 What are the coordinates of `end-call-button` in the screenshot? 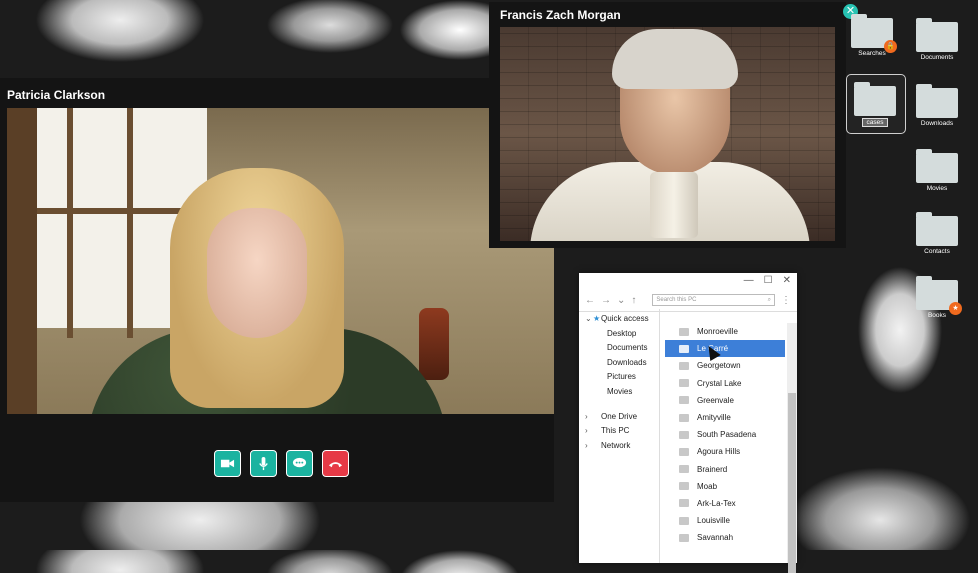 It's located at (335, 463).